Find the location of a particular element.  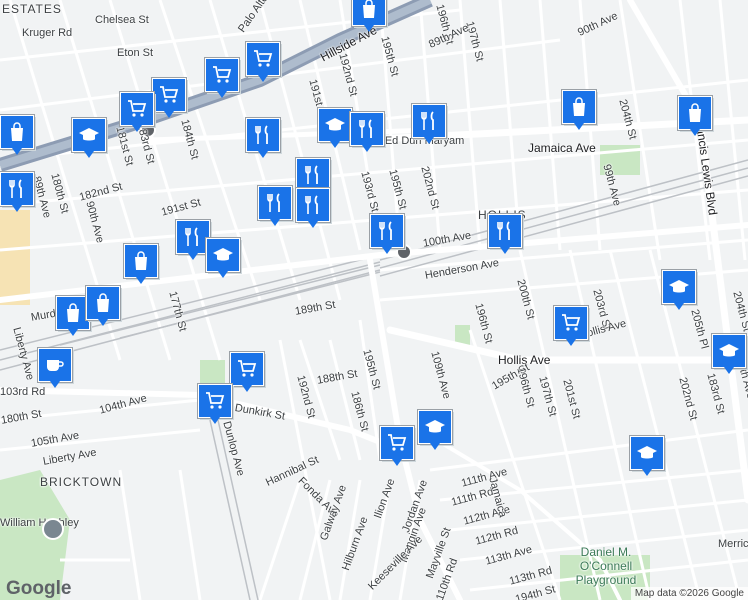

street-label: Chelsea St is located at coordinates (122, 20).